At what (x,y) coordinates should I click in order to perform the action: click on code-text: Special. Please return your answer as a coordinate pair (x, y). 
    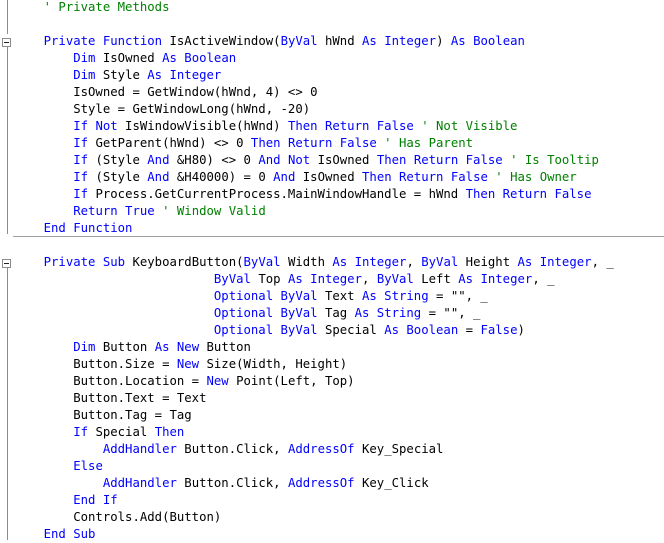
    Looking at the image, I should click on (351, 330).